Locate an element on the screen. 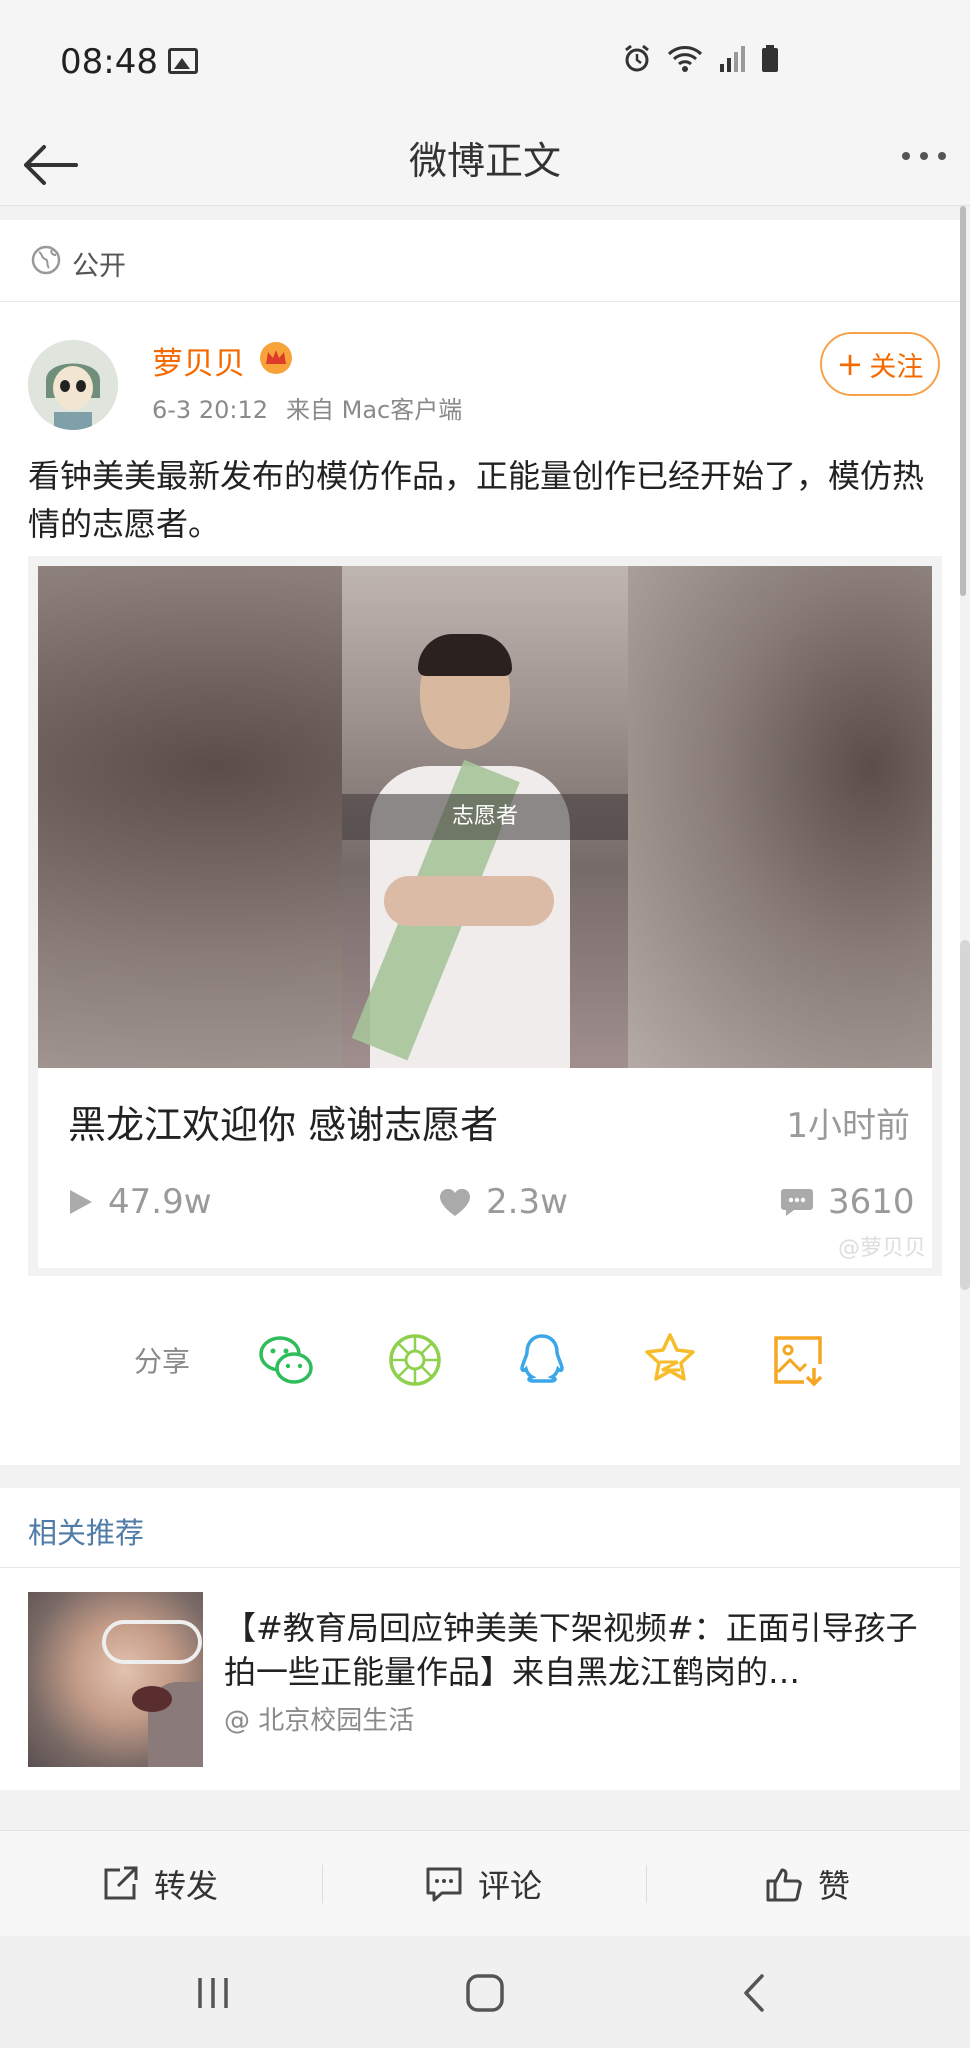  comment-button: 评论 is located at coordinates (483, 1884).